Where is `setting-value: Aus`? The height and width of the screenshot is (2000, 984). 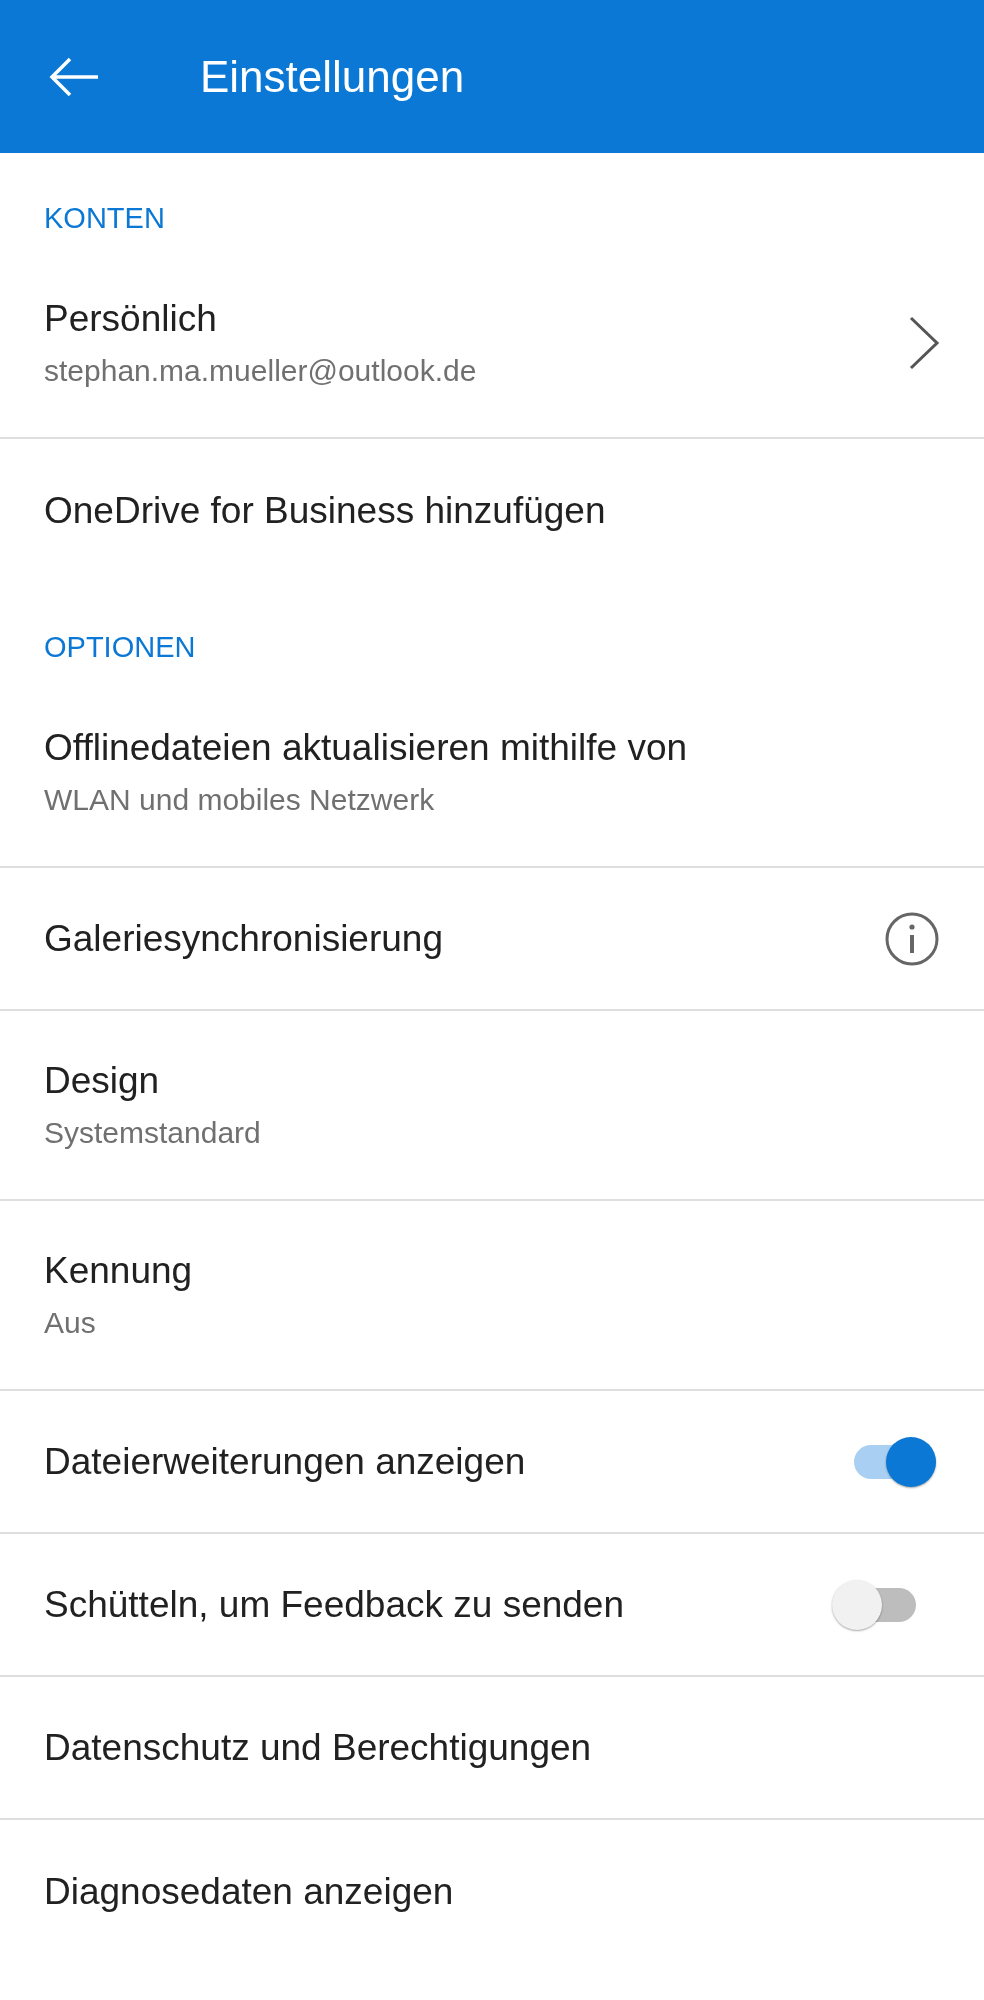 setting-value: Aus is located at coordinates (70, 1323).